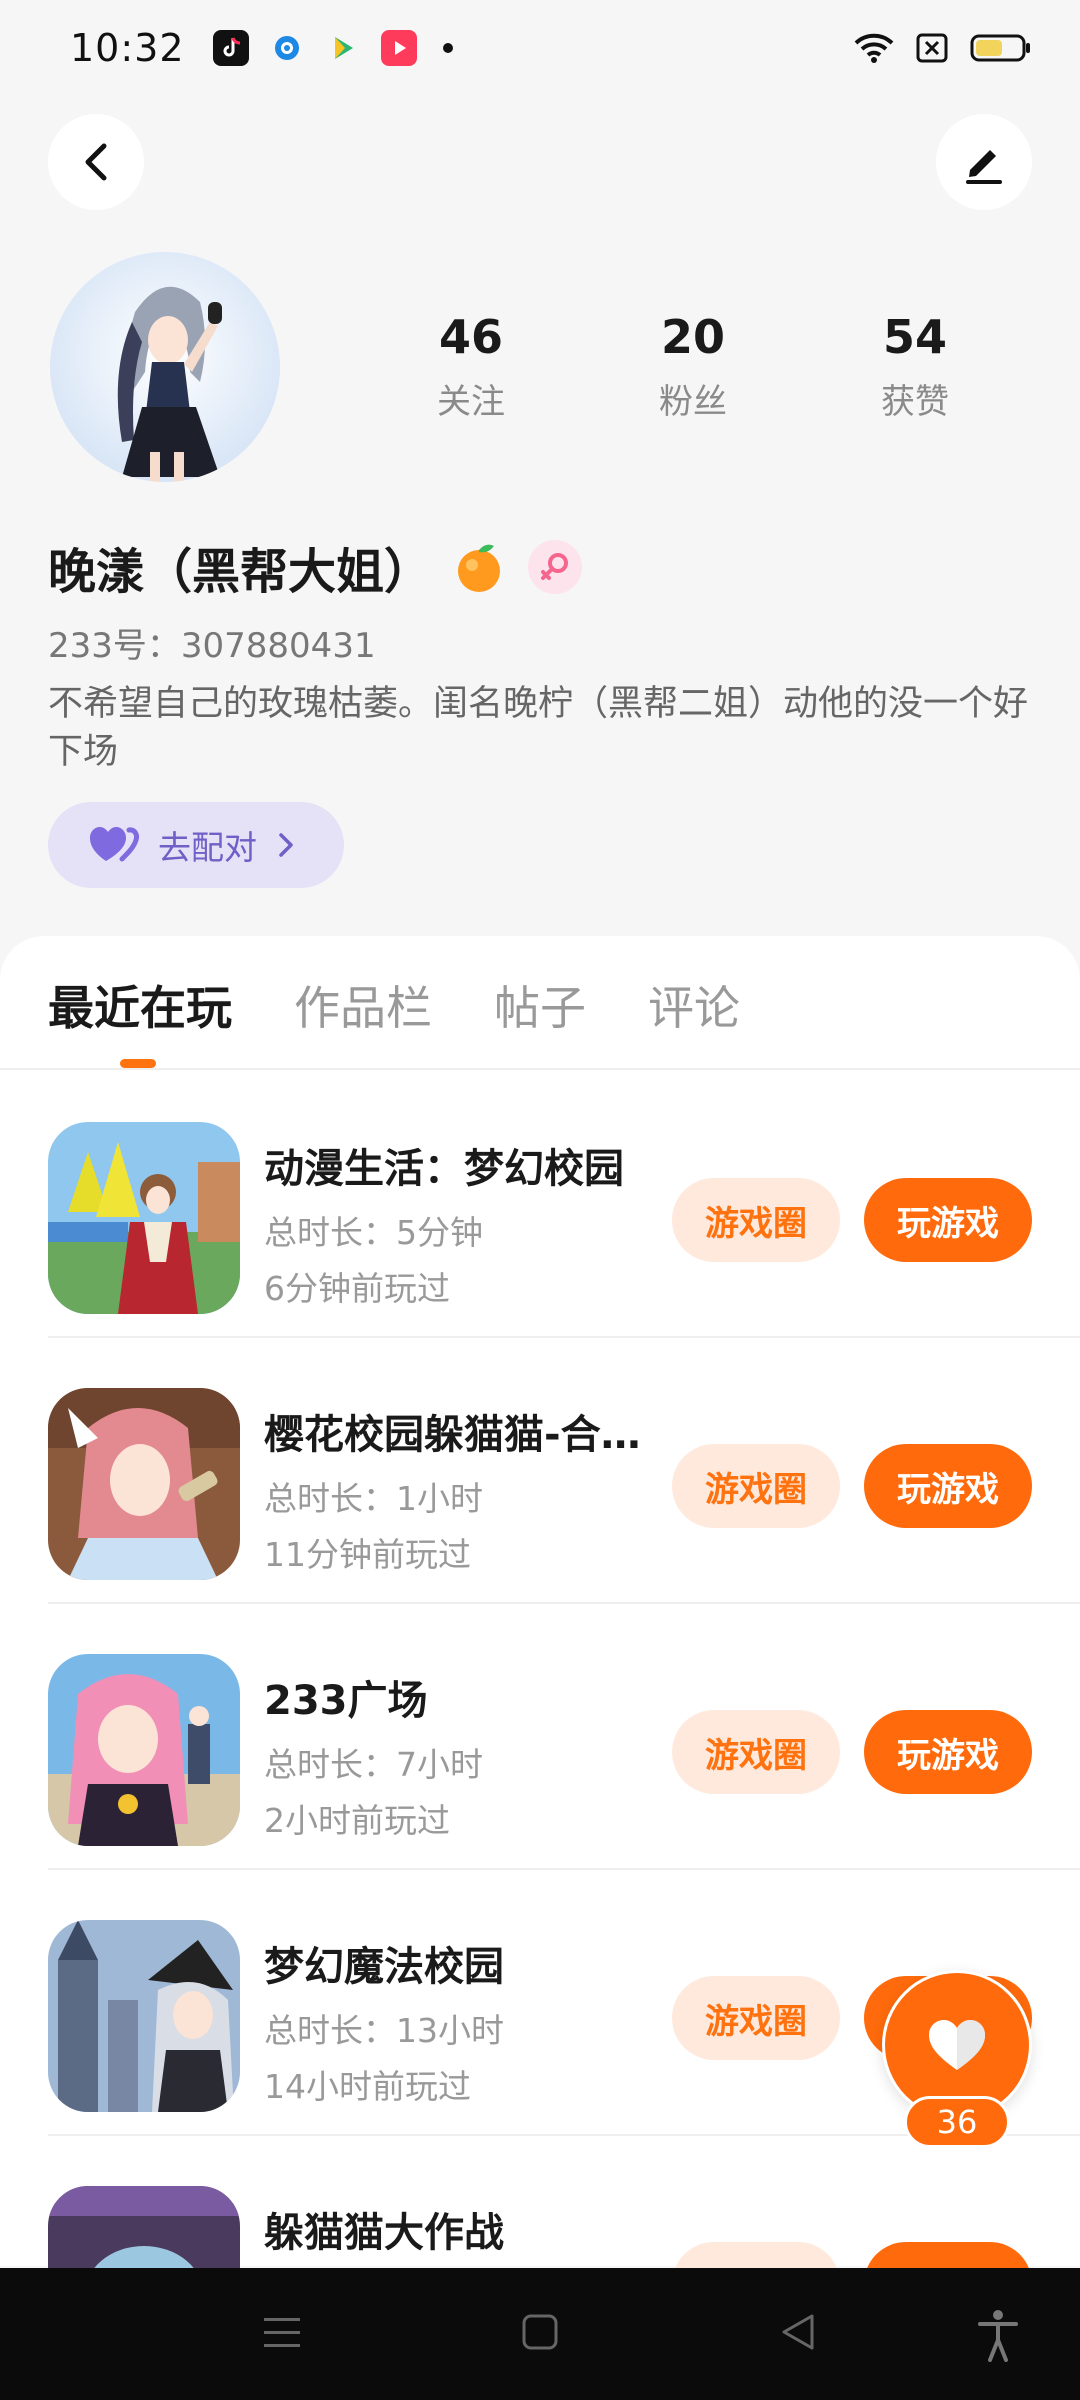  I want to click on game-last-played: 2小时前玩过, so click(357, 1820).